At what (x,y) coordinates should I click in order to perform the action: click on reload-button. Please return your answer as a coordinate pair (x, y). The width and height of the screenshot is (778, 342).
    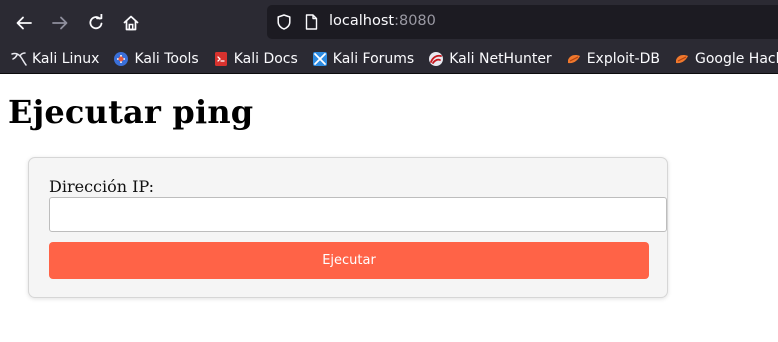
    Looking at the image, I should click on (96, 23).